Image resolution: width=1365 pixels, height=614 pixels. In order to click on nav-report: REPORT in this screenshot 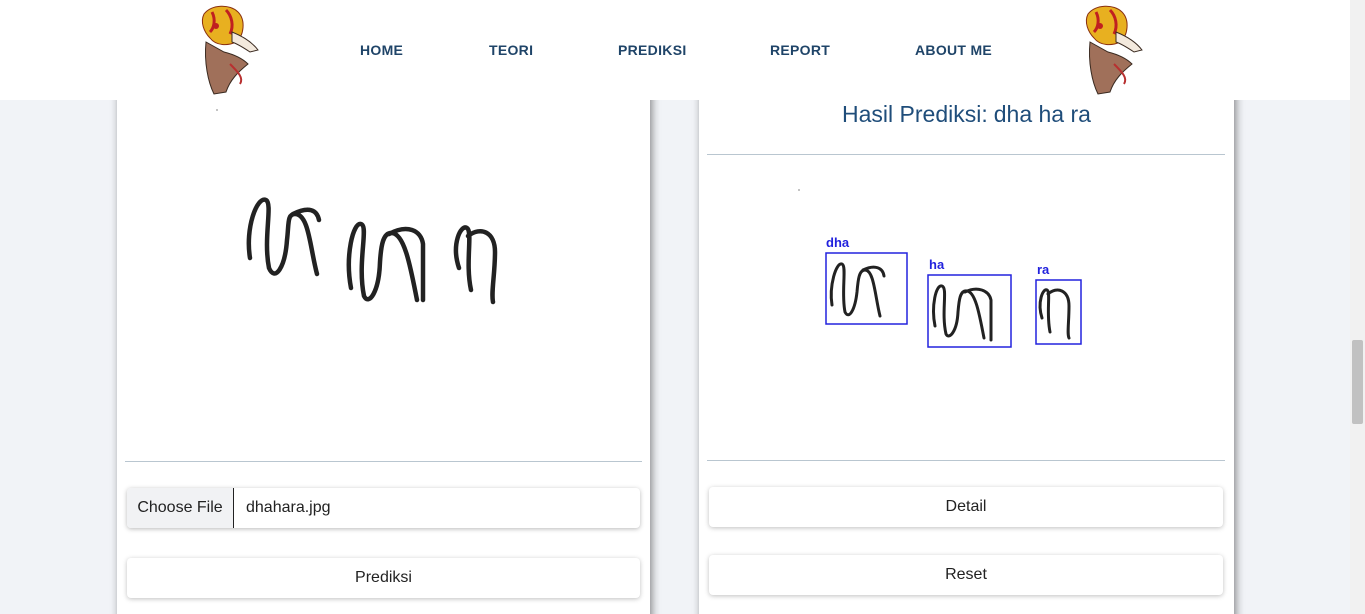, I will do `click(800, 50)`.